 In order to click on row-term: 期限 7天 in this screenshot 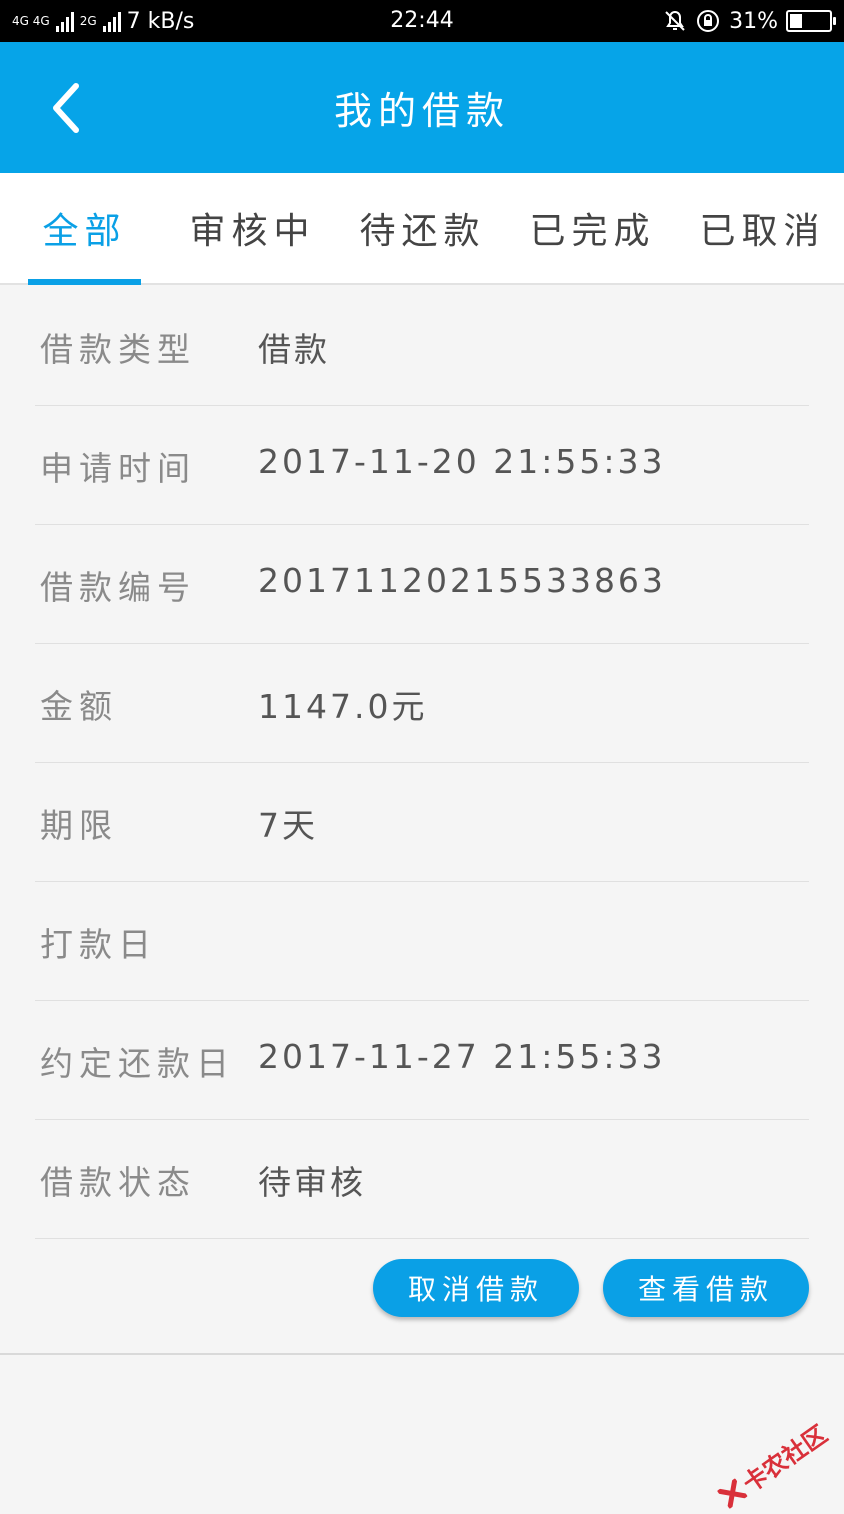, I will do `click(422, 822)`.